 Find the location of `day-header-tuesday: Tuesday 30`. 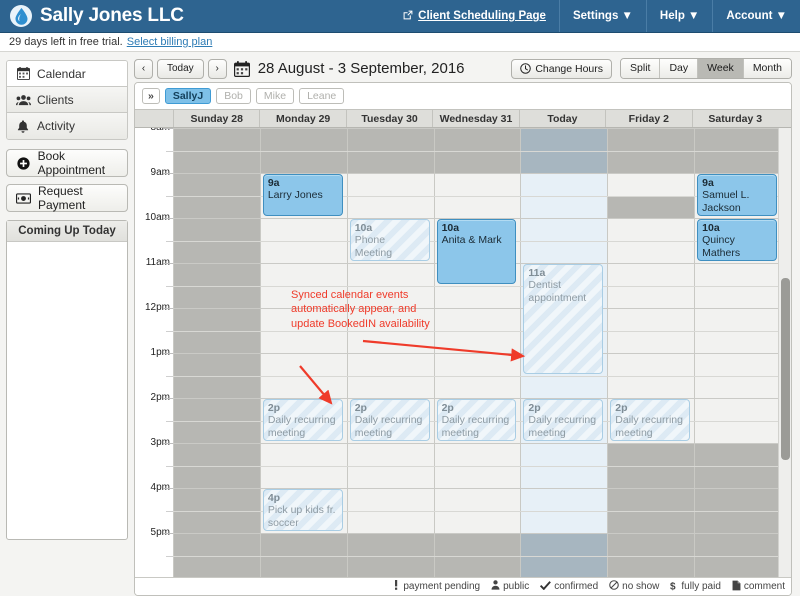

day-header-tuesday: Tuesday 30 is located at coordinates (388, 118).